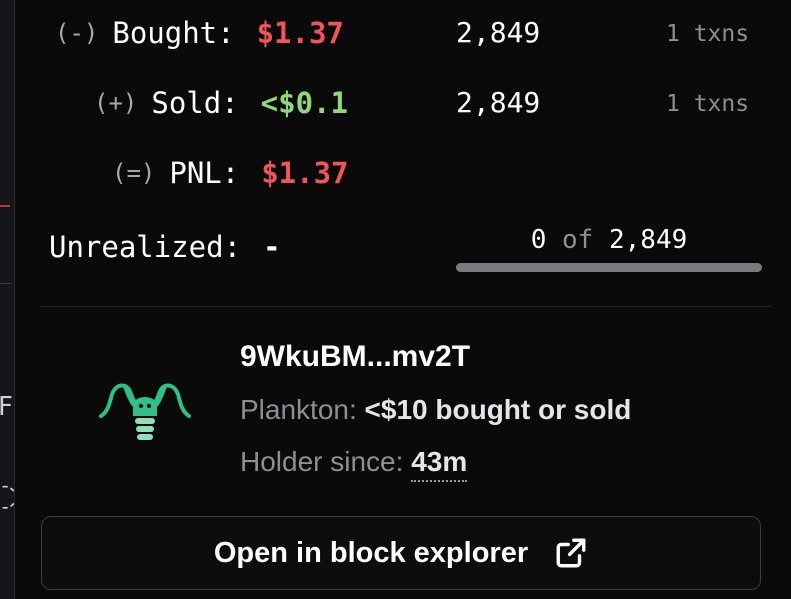 The image size is (791, 599). I want to click on unrealized-value: -, so click(272, 247).